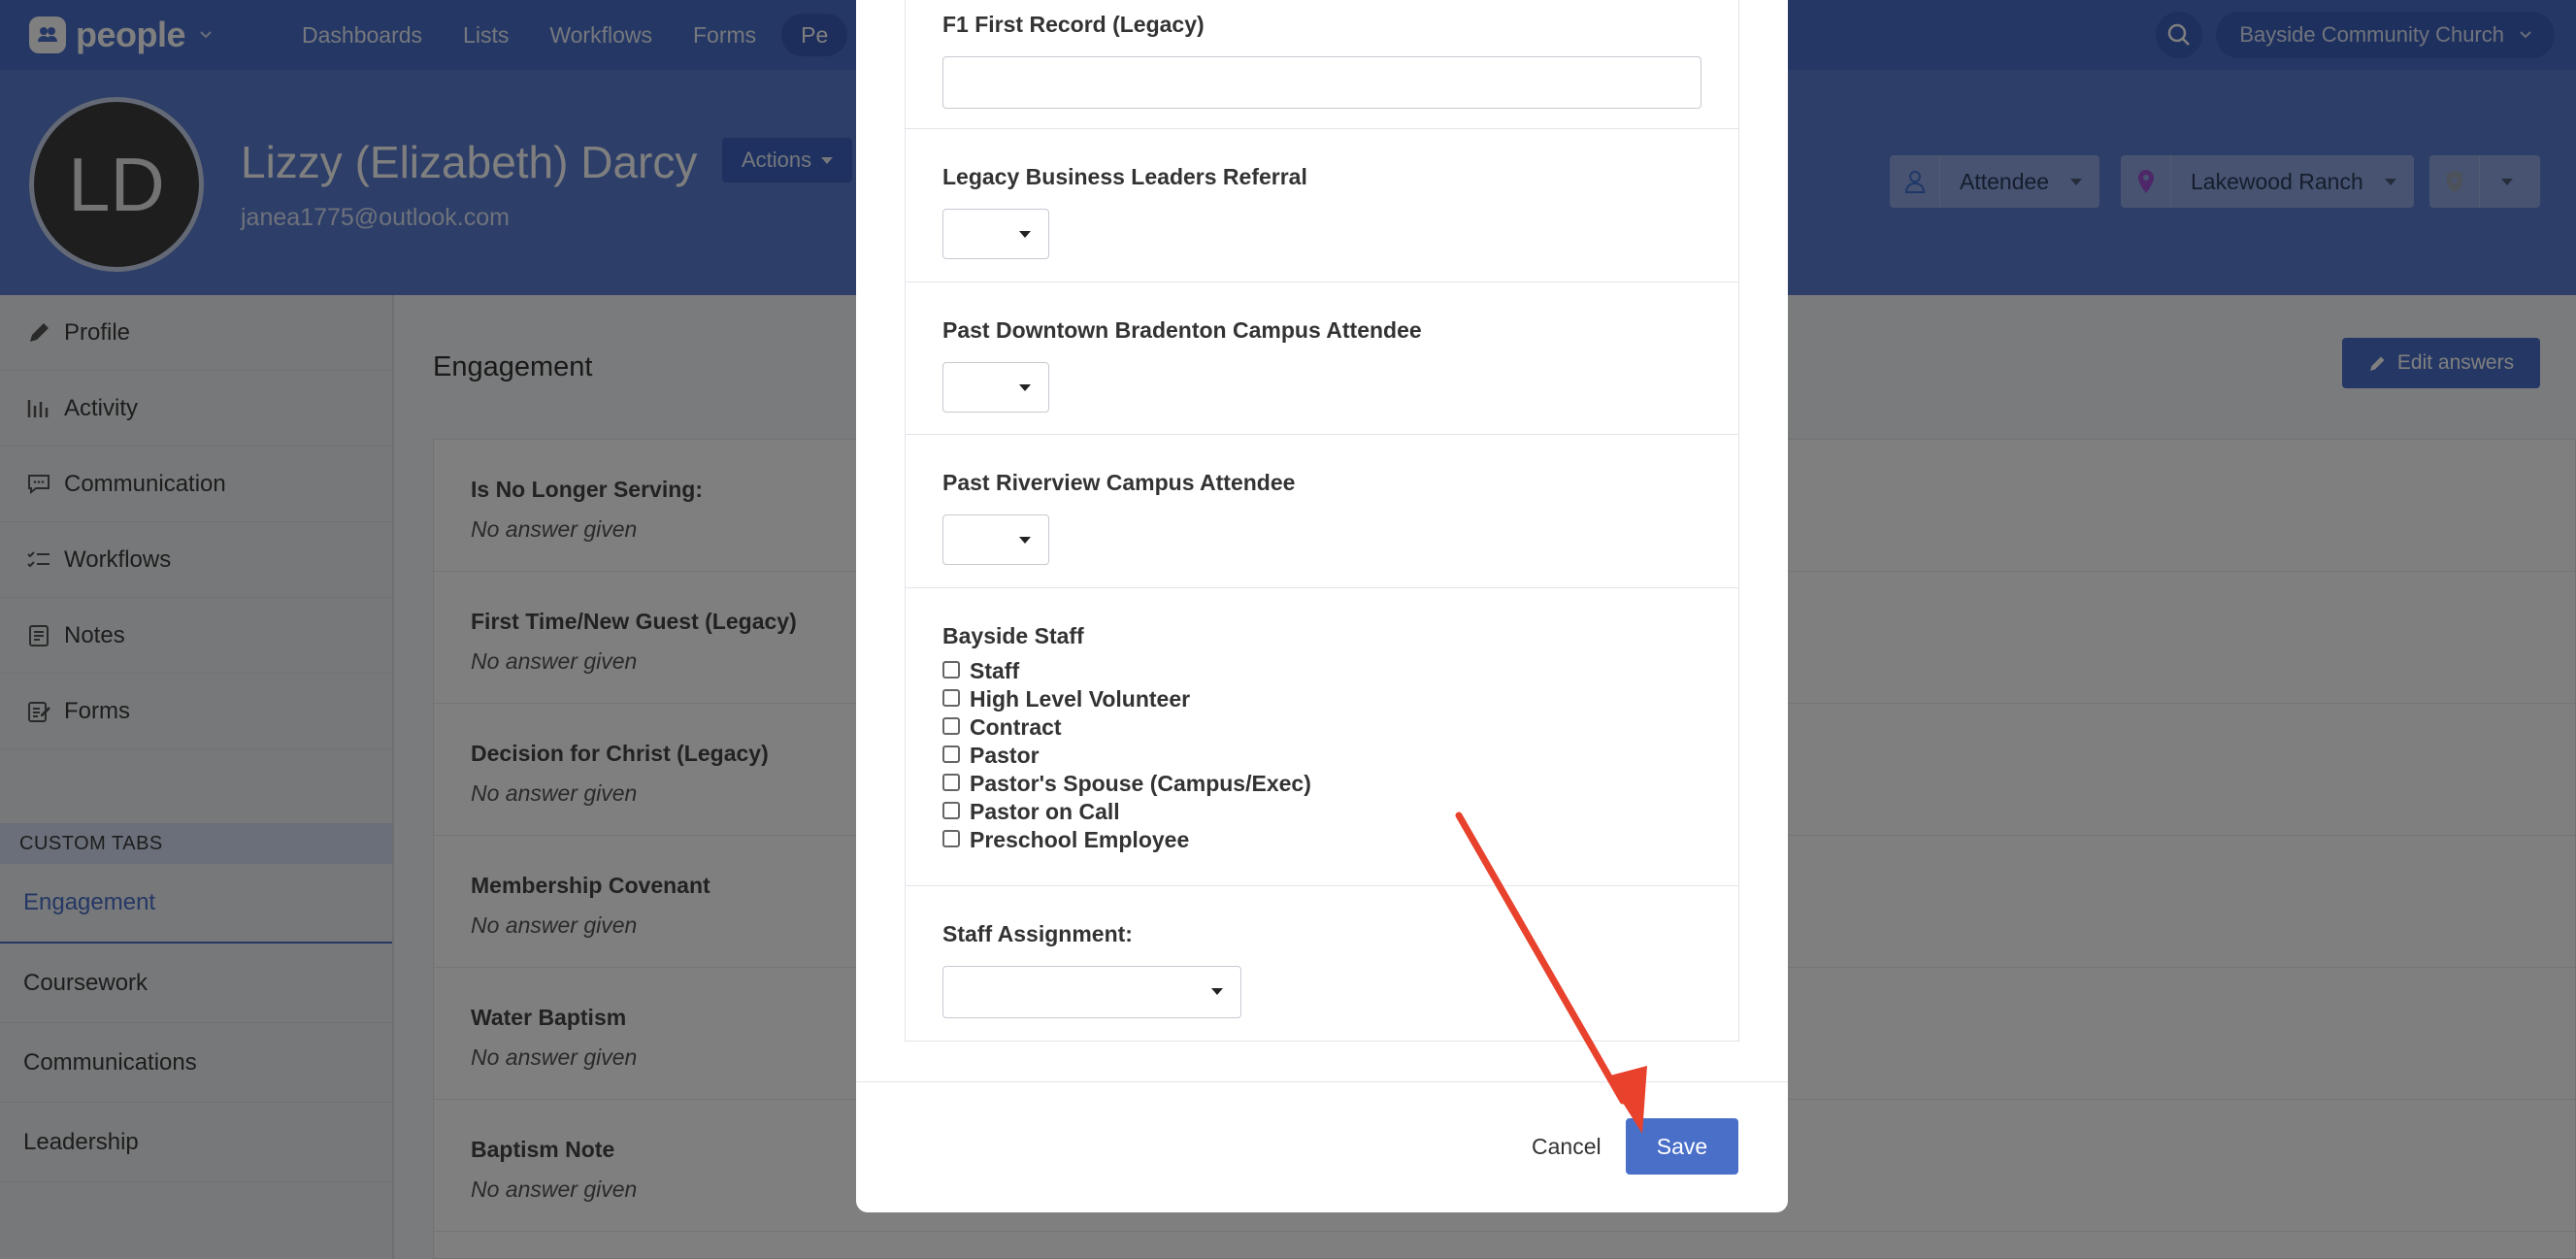 The width and height of the screenshot is (2576, 1259). I want to click on save-button: Save, so click(1682, 1146).